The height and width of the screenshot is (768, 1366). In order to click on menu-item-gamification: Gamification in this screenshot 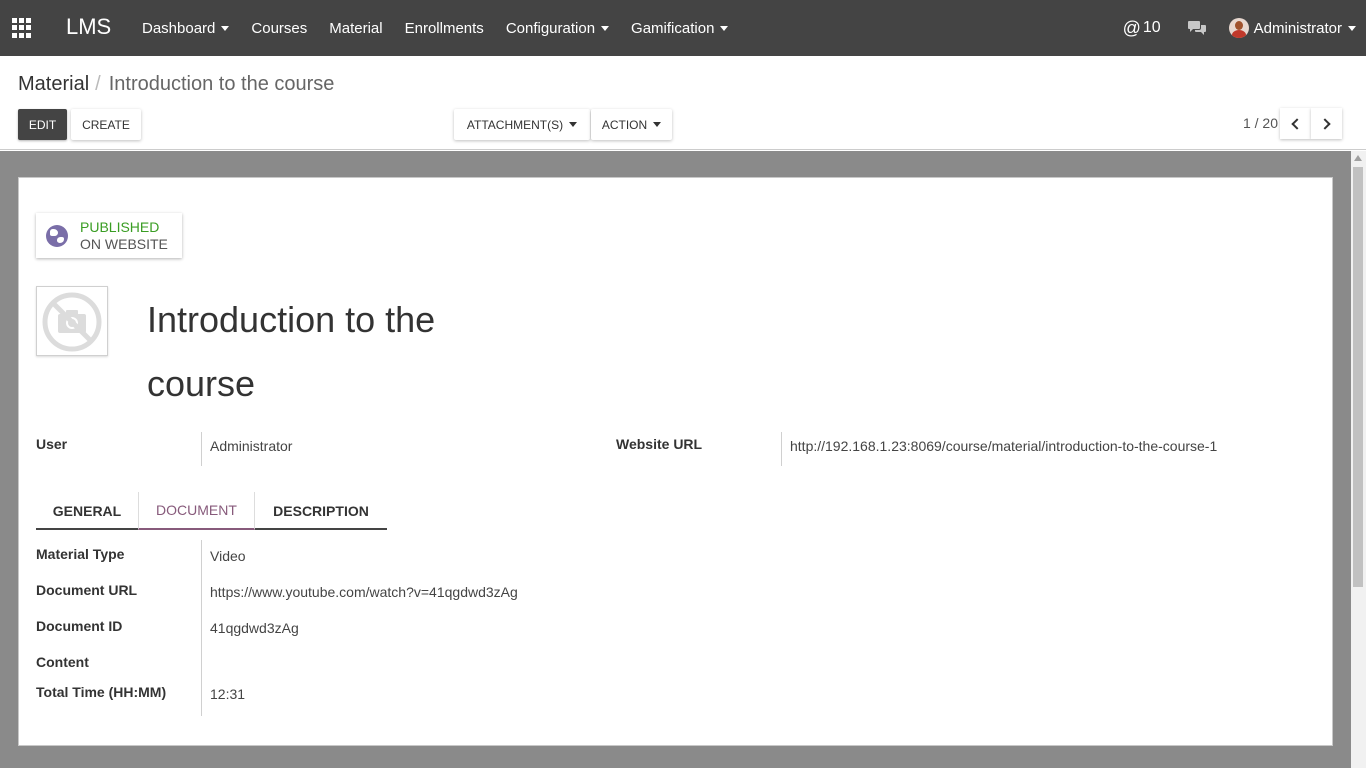, I will do `click(680, 28)`.